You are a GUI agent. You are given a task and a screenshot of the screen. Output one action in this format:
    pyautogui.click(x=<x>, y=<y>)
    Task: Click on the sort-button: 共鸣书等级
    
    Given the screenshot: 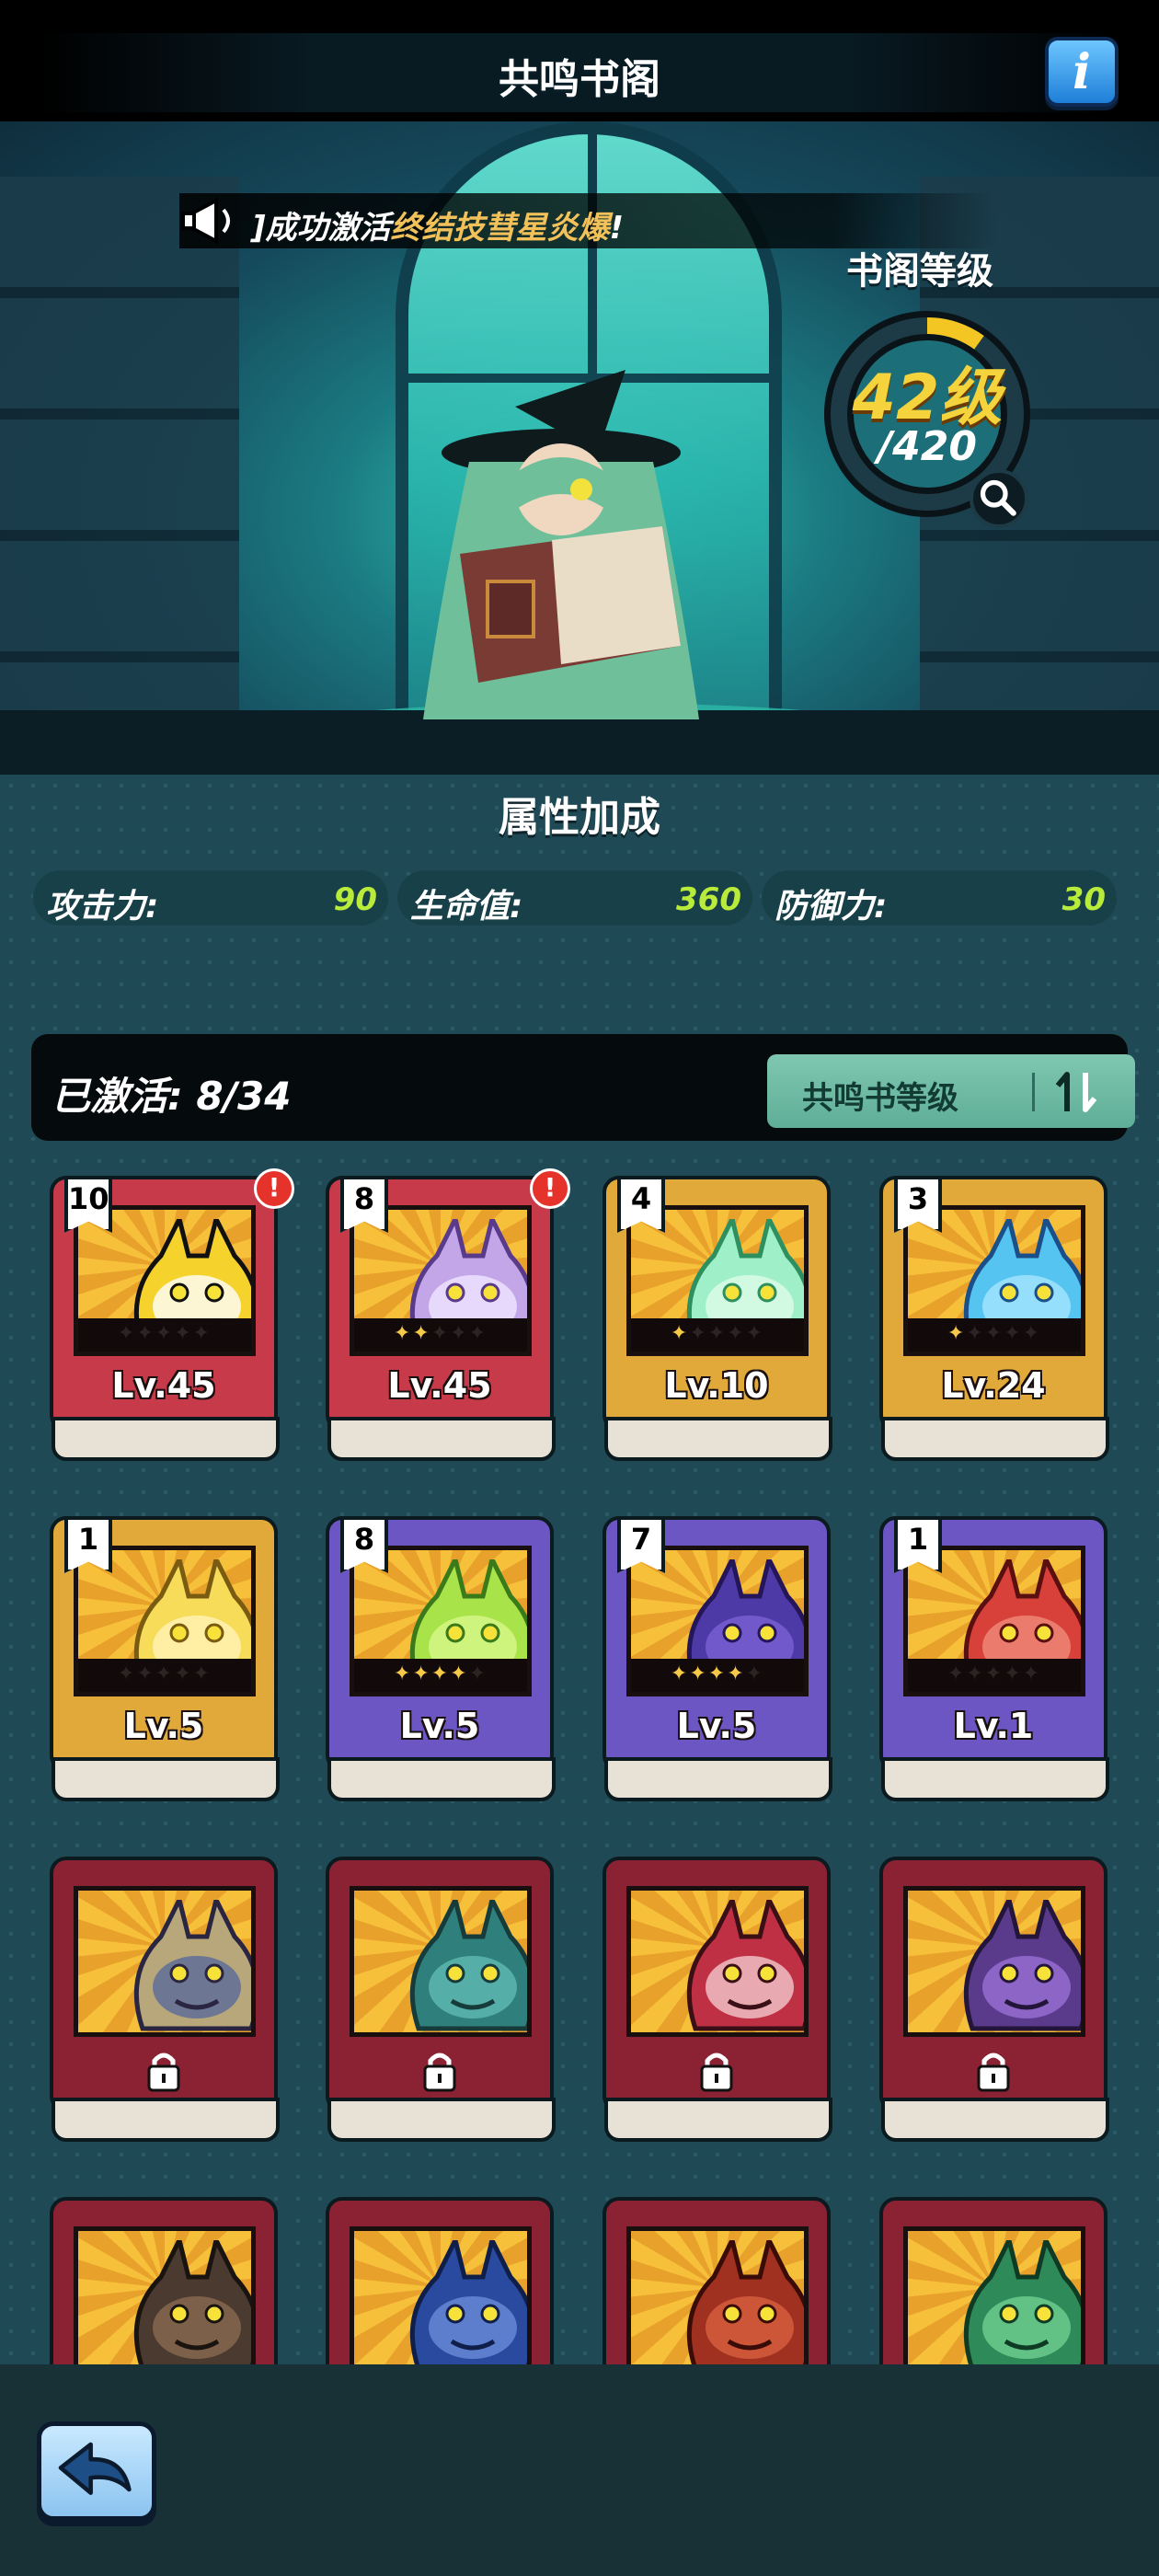 What is the action you would take?
    pyautogui.click(x=951, y=1091)
    